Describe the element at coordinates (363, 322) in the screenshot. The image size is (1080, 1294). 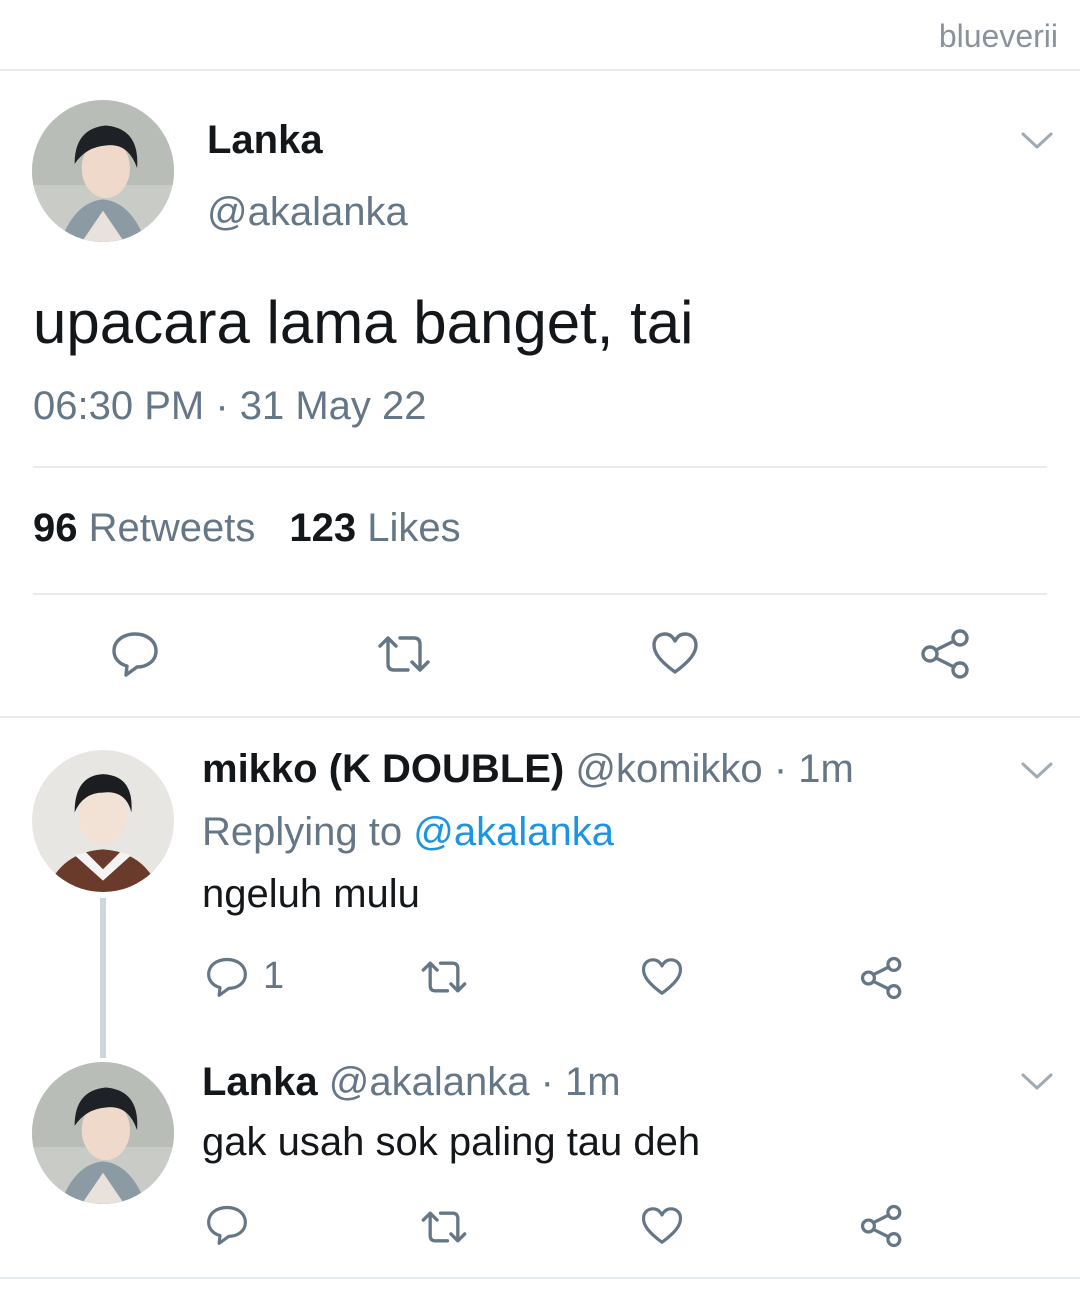
I see `tweet-text: upacara lama banget, tai` at that location.